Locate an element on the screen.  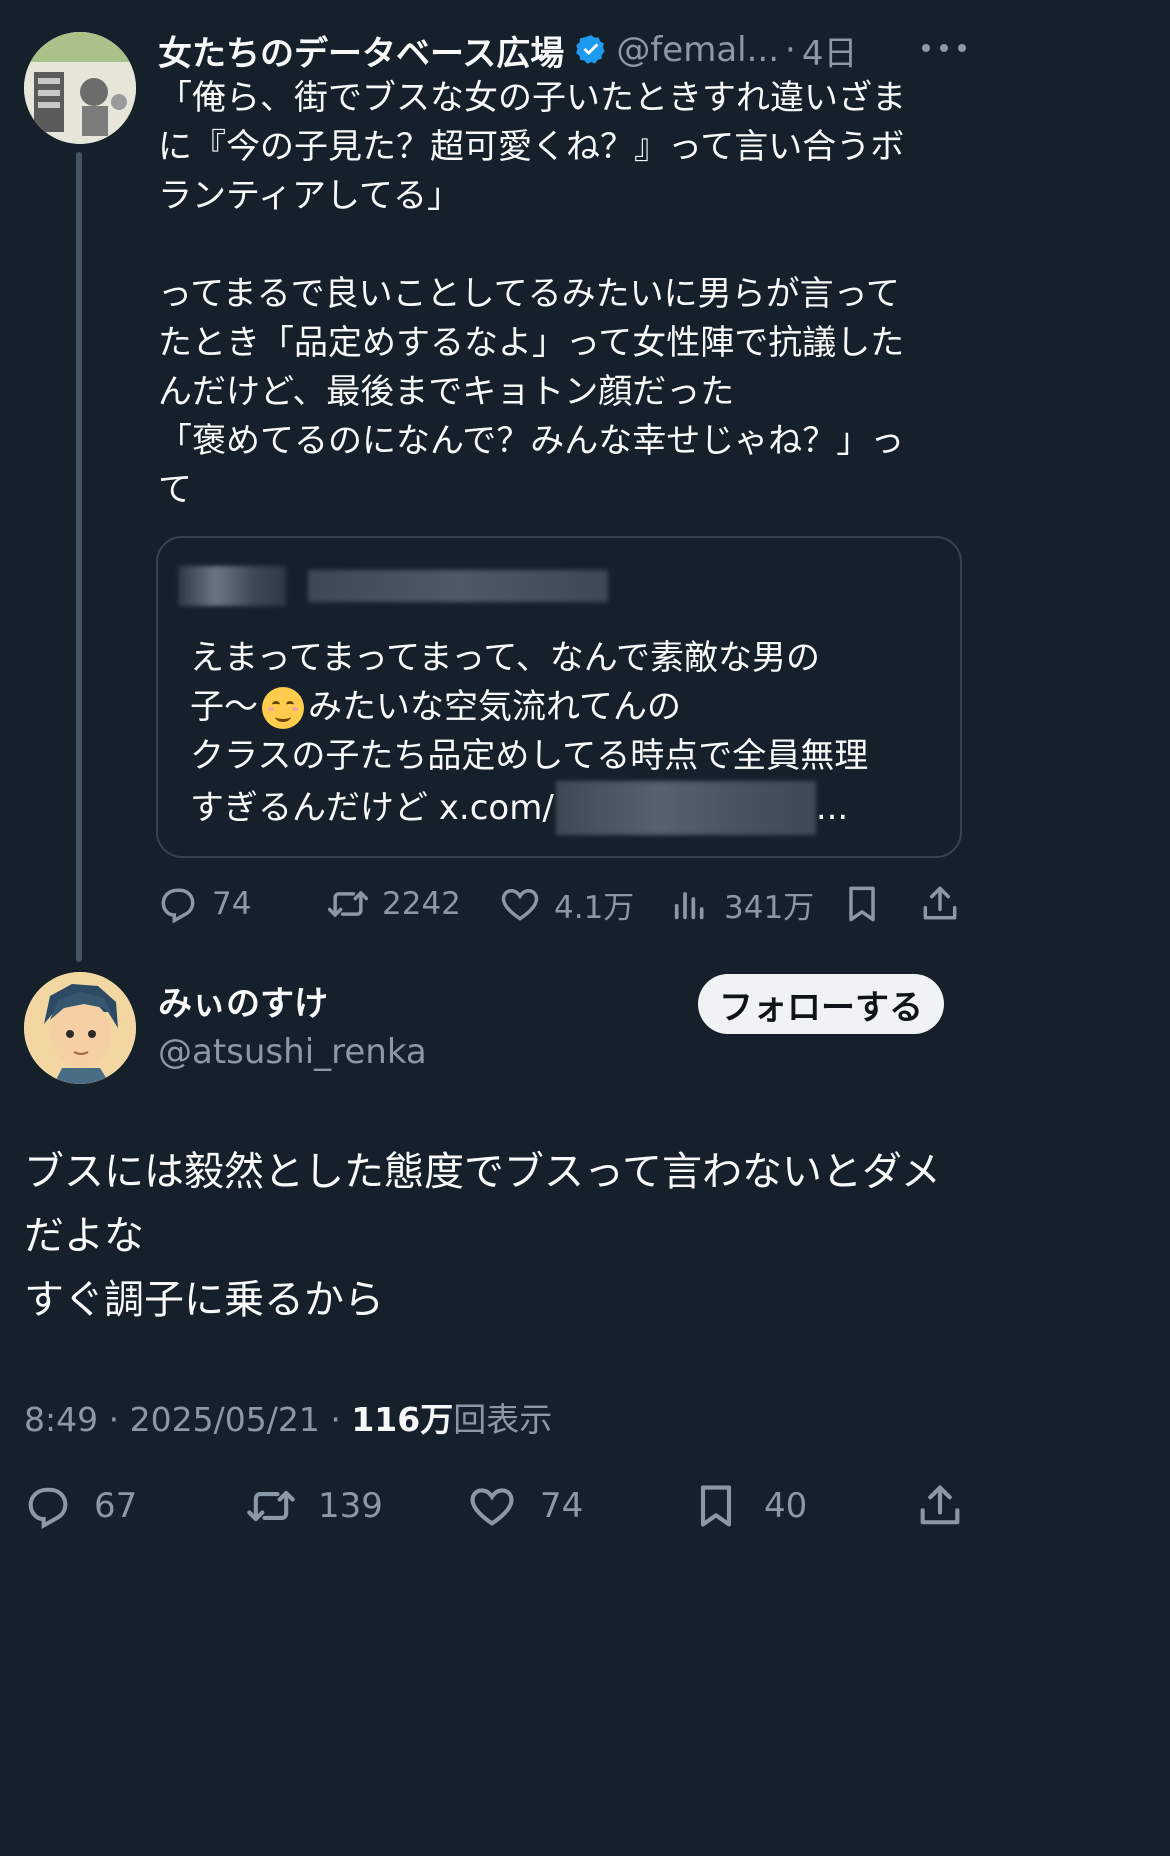
embedded-text-segment: みたいな空気流れてんの is located at coordinates (494, 707).